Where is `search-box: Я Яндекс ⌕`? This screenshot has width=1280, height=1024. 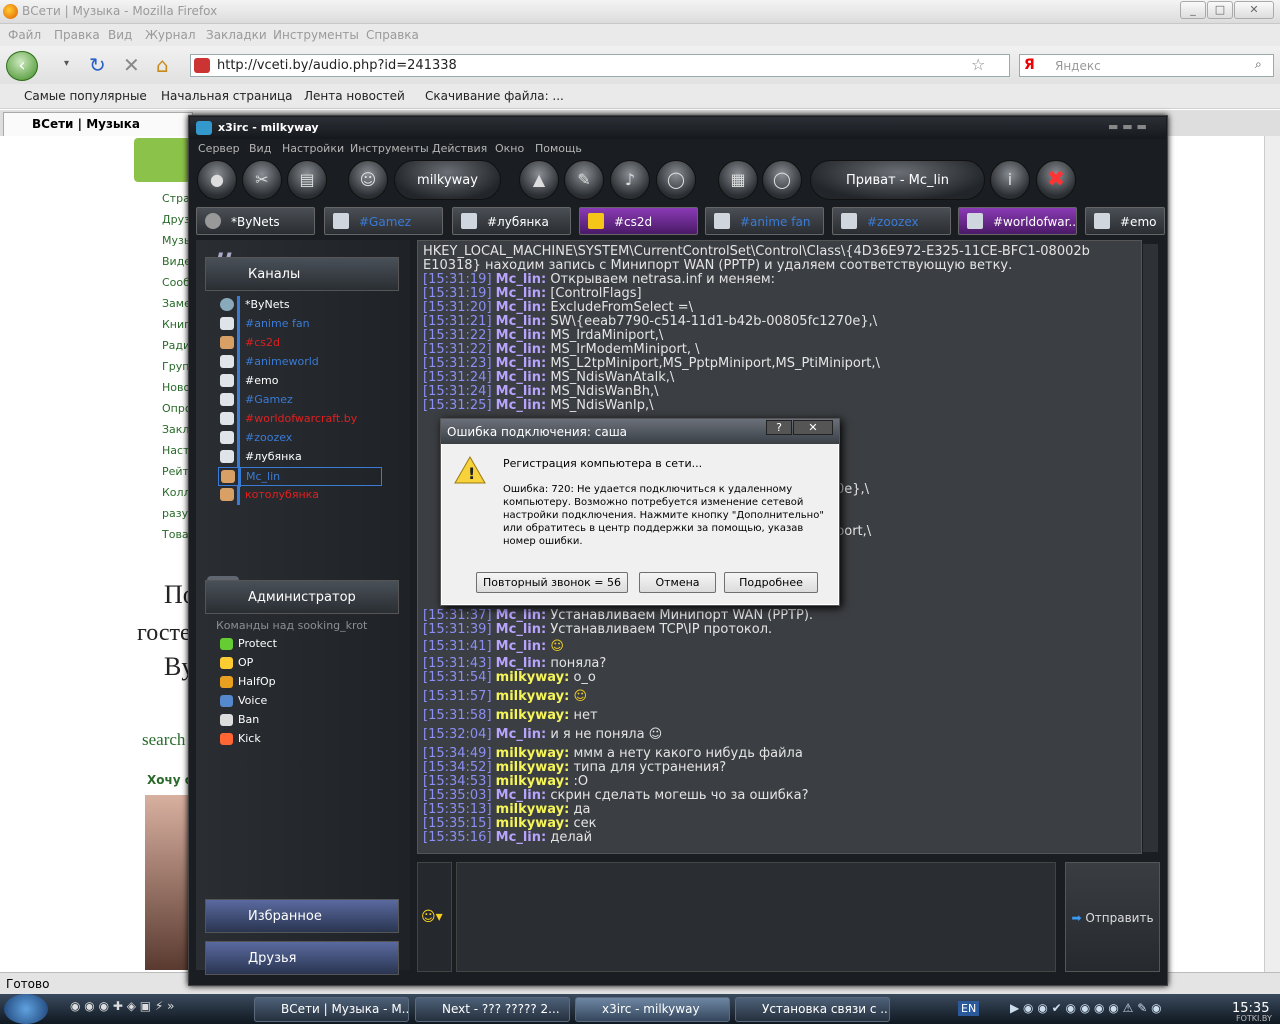
search-box: Я Яндекс ⌕ is located at coordinates (1146, 65).